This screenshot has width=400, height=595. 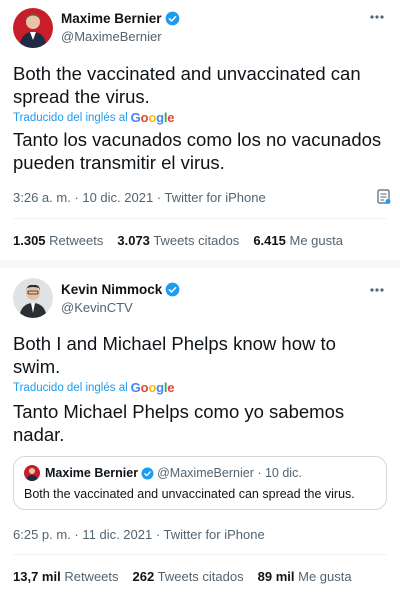 I want to click on likes-count: 6.415, so click(x=269, y=240).